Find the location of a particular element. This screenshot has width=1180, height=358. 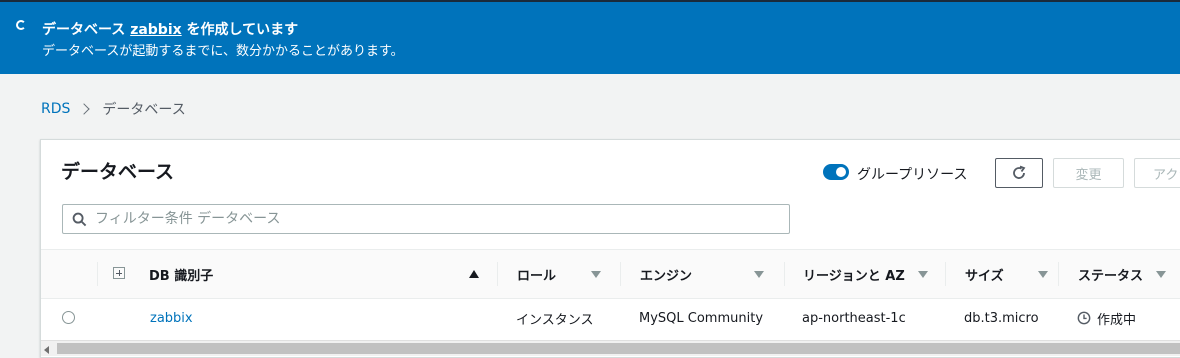

column-label-engine: エンジン is located at coordinates (666, 276).